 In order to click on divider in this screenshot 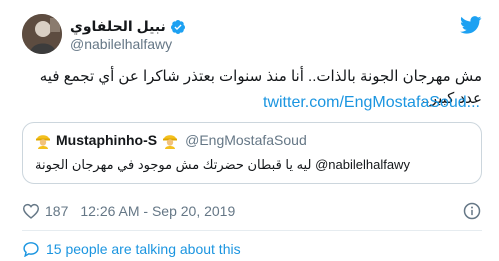, I will do `click(252, 230)`.